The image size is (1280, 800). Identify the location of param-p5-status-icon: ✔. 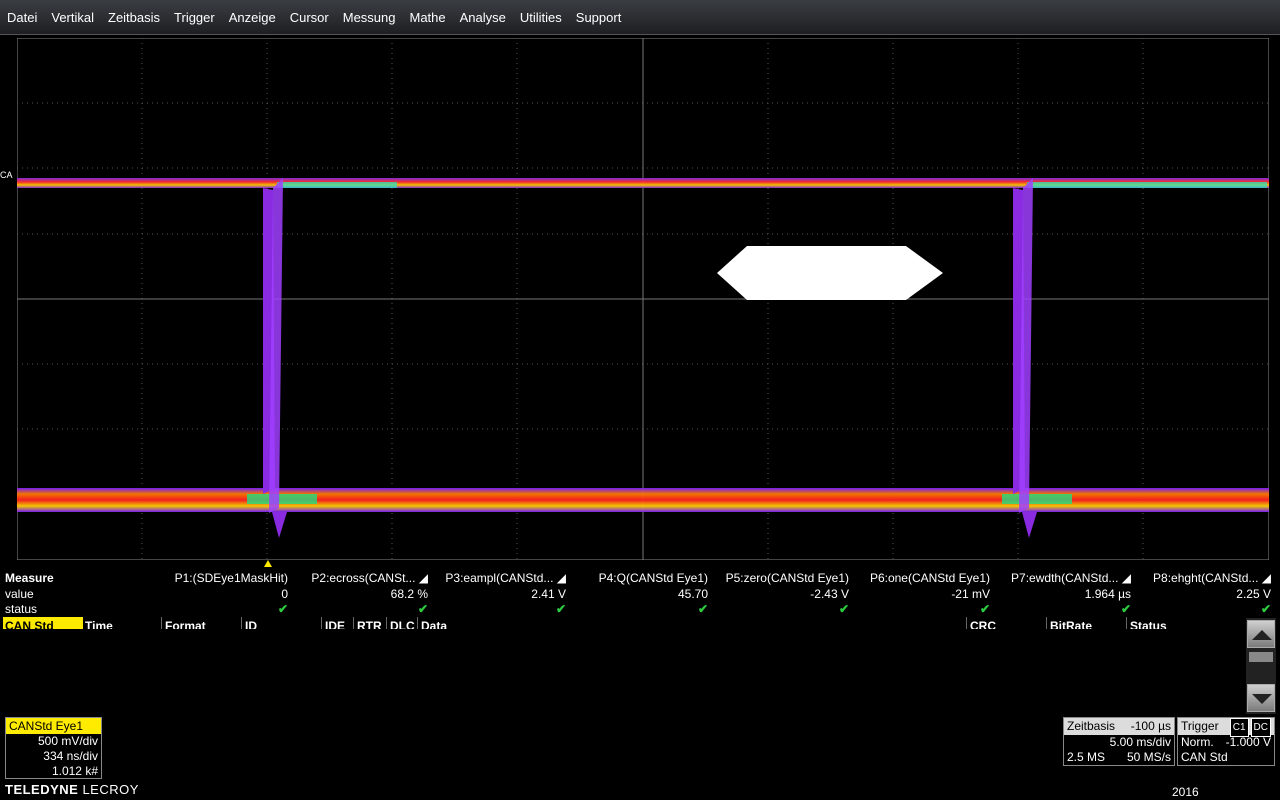
(843, 609).